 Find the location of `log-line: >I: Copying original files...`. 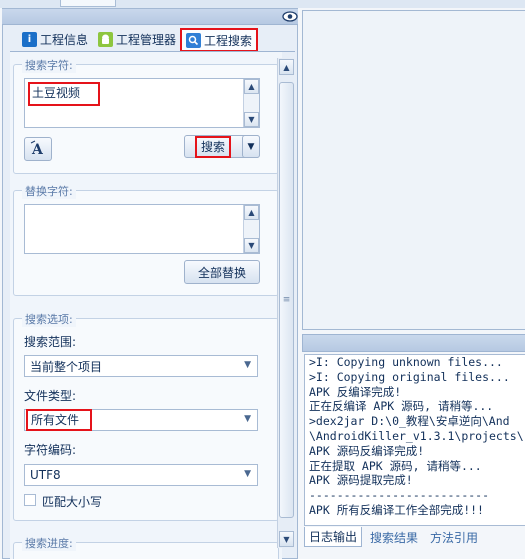

log-line: >I: Copying original files... is located at coordinates (409, 376).